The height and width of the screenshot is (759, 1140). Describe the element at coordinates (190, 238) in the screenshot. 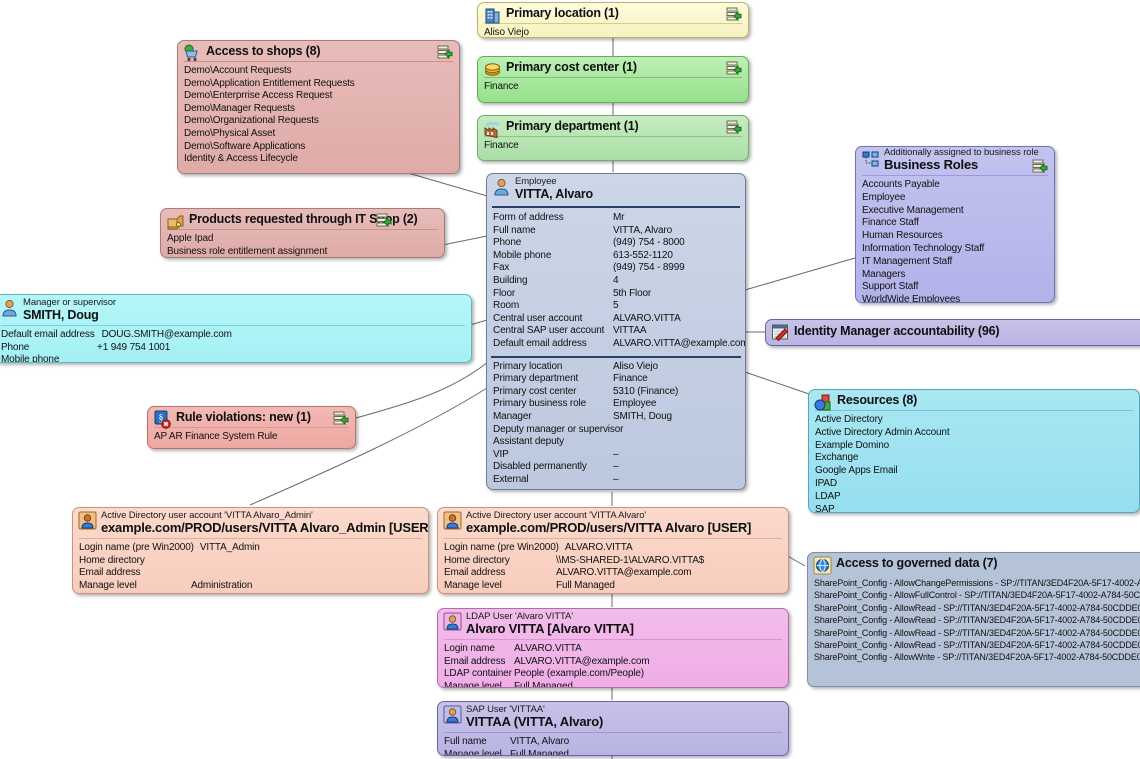

I see `list-item: Apple Ipad` at that location.